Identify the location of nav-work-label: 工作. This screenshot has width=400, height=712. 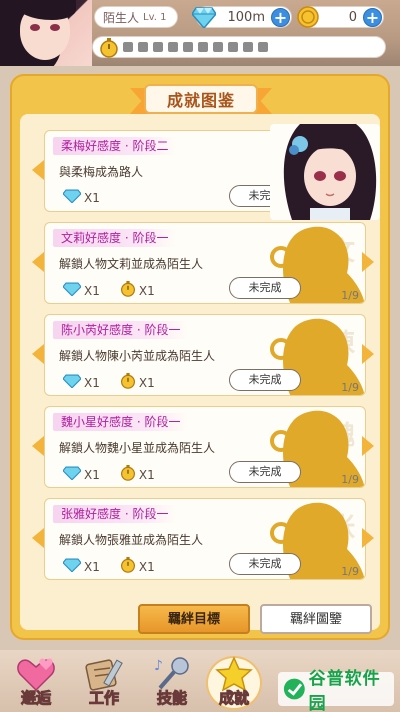
(103, 698).